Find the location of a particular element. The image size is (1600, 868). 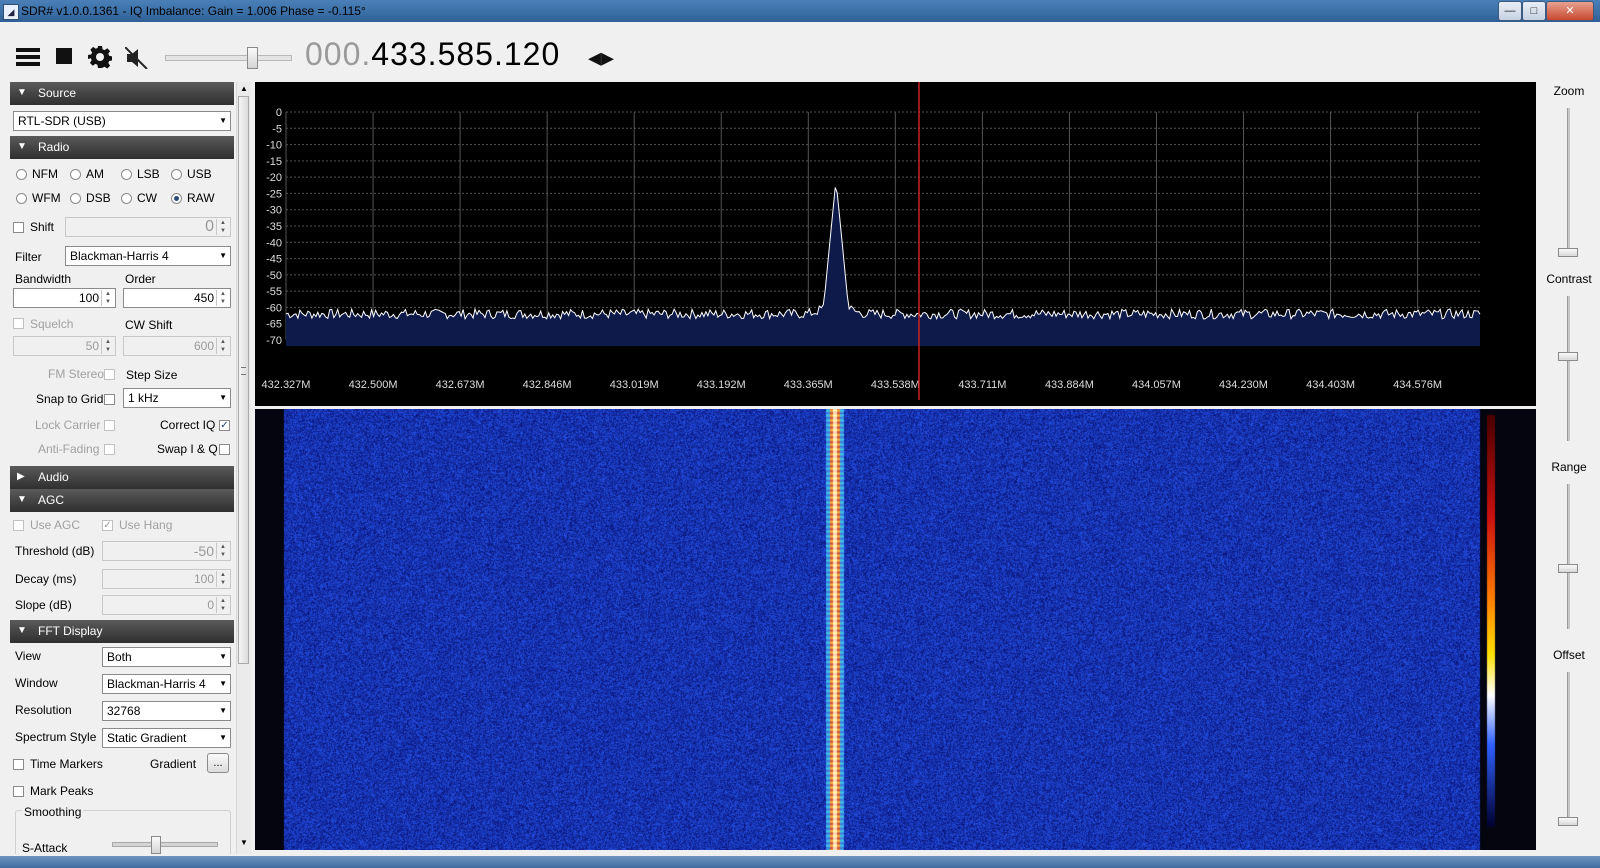

volume-slider is located at coordinates (228, 58).